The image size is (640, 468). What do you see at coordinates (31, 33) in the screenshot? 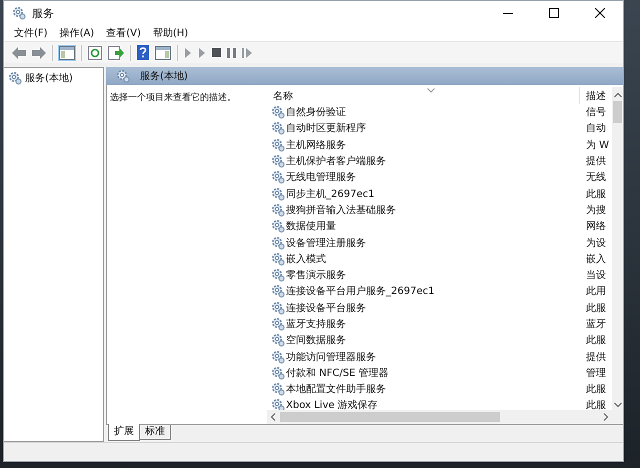
I see `menu-item: 文件(F)` at bounding box center [31, 33].